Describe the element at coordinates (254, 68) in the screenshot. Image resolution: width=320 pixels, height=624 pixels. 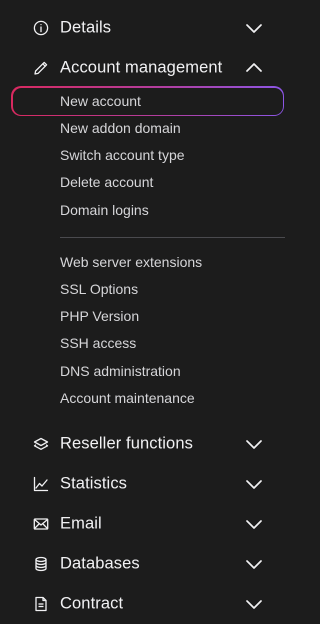
I see `chevron-up-icon` at that location.